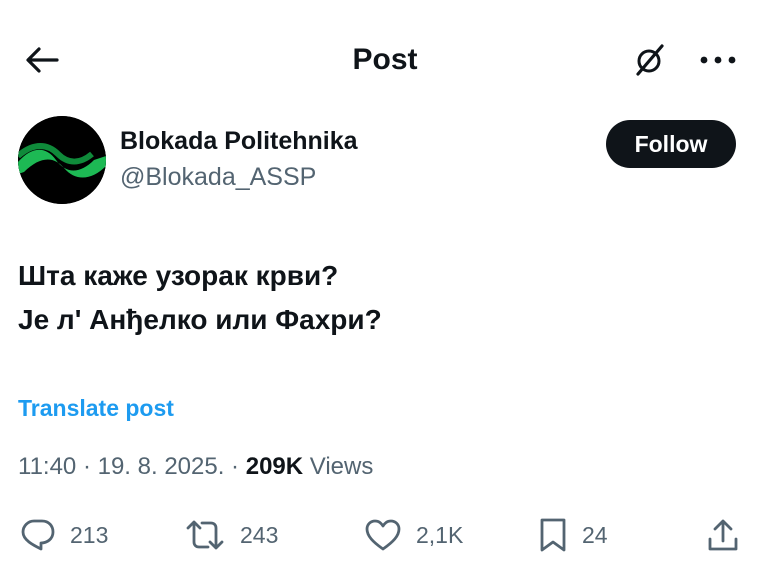 The height and width of the screenshot is (584, 770). What do you see at coordinates (274, 466) in the screenshot?
I see `views-count: 209K` at bounding box center [274, 466].